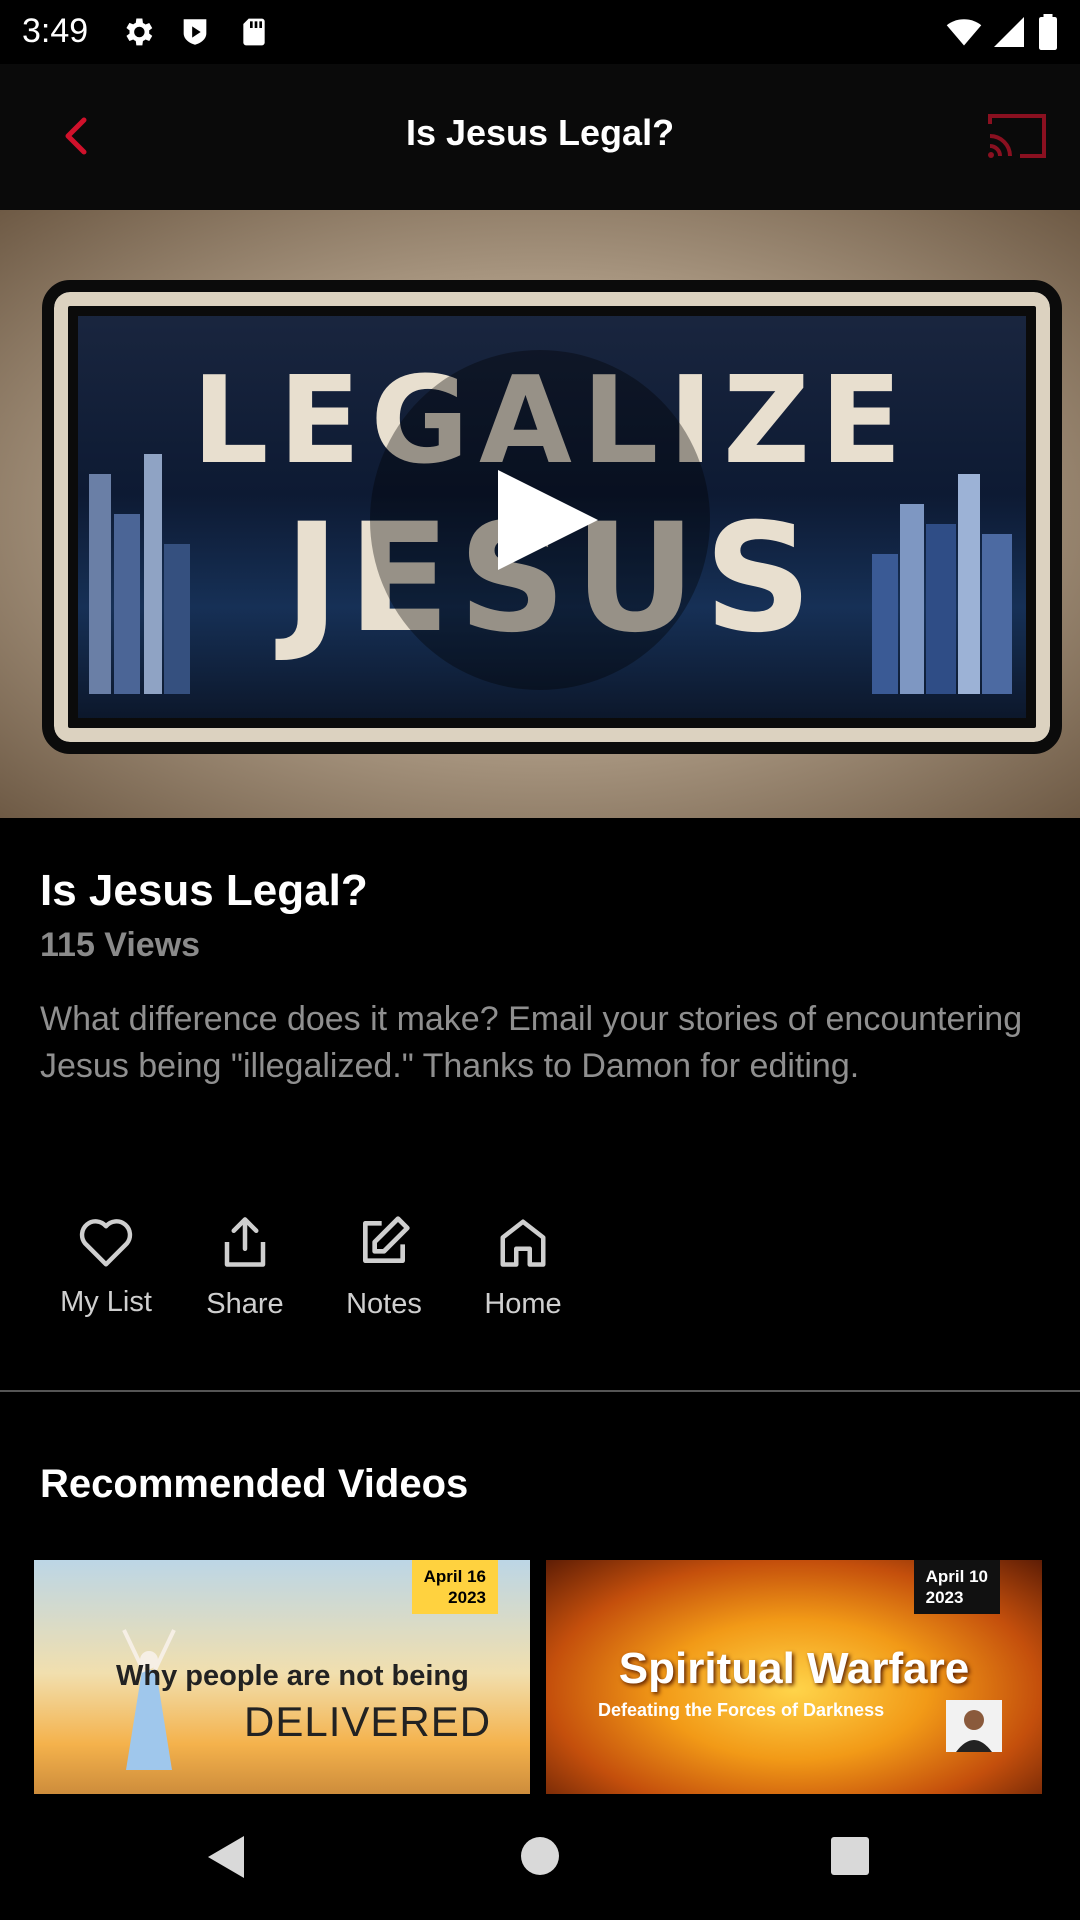 The image size is (1080, 1920). What do you see at coordinates (550, 520) in the screenshot?
I see `play-icon` at bounding box center [550, 520].